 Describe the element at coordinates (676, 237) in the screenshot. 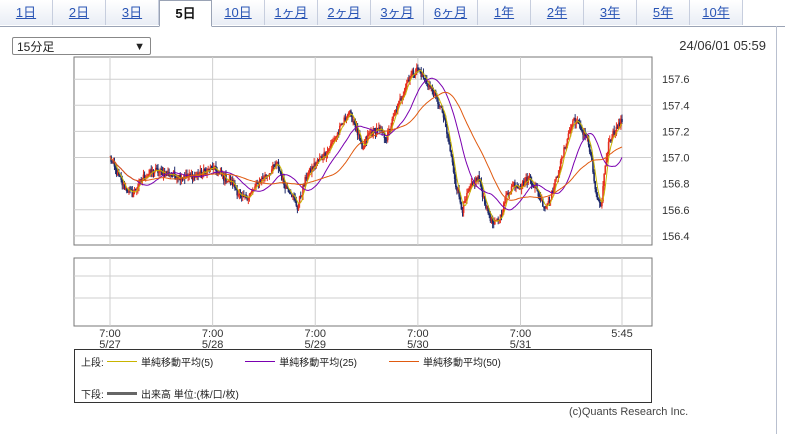

I see `y-tick-label: 156.4` at that location.